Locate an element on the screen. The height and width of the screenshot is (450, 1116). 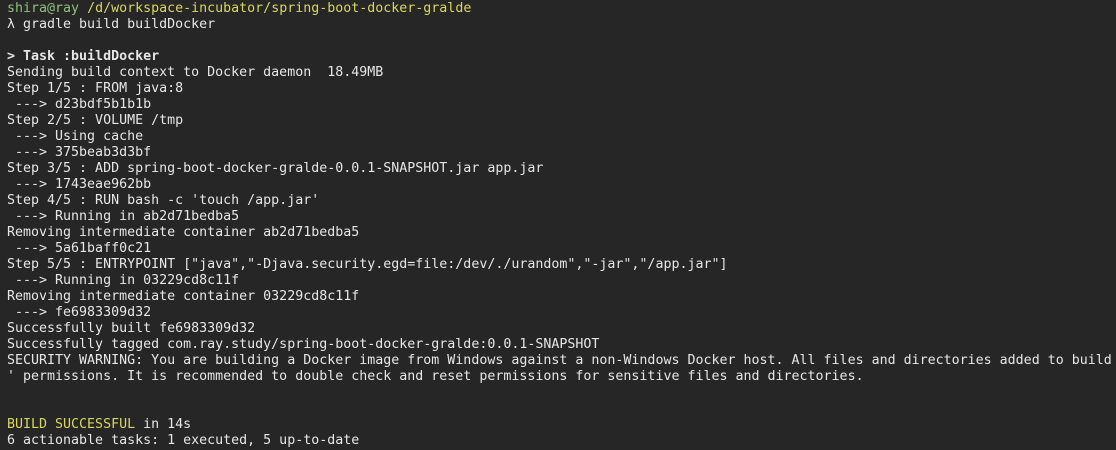
terminal-line: ---> Running in ab2d71bedba5 is located at coordinates (559, 217).